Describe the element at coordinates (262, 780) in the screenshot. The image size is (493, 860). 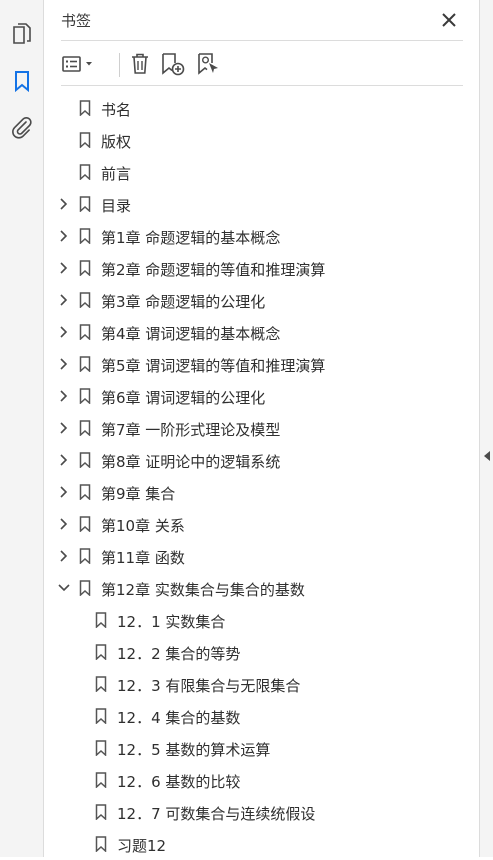
I see `bookmark-item: 12．6 基数的比较` at that location.